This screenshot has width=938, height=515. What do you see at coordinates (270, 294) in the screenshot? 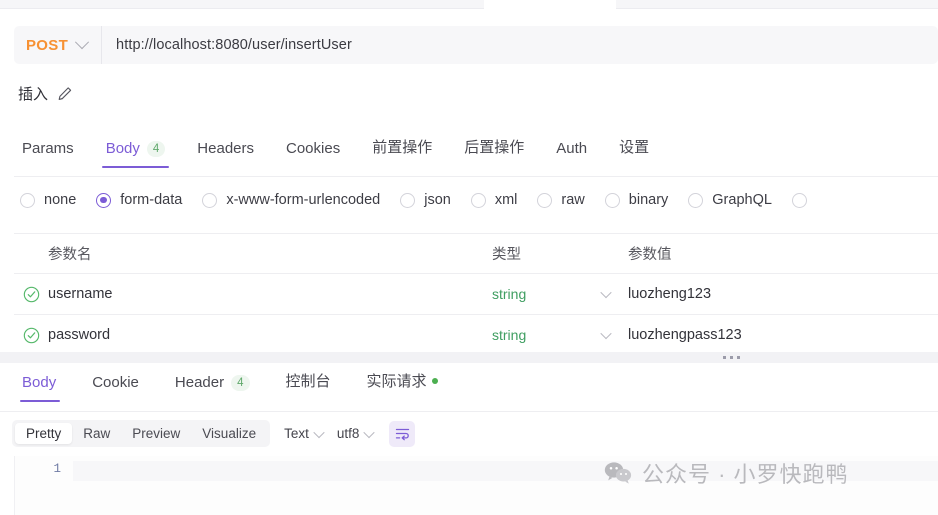
I see `param-name-cell: username` at bounding box center [270, 294].